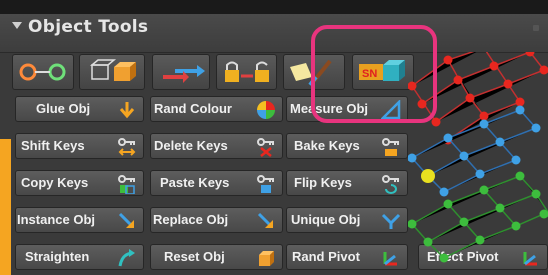  I want to click on padlocks-button, so click(246, 72).